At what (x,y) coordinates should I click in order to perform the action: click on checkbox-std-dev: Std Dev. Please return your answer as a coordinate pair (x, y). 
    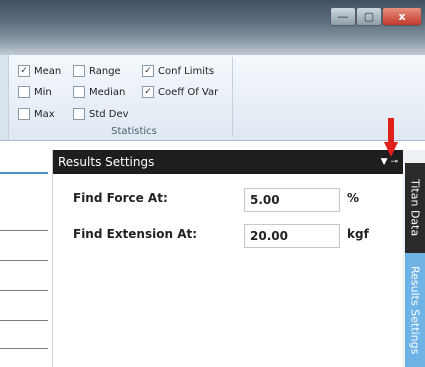
    Looking at the image, I should click on (101, 114).